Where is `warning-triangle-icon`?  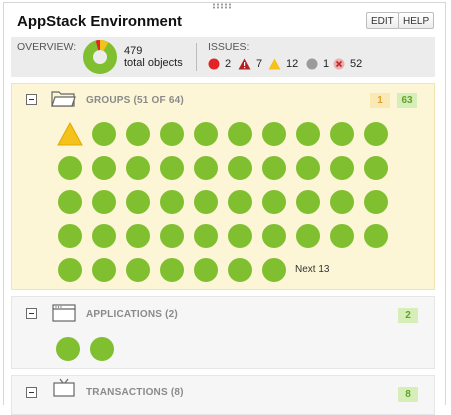
warning-triangle-icon is located at coordinates (274, 63).